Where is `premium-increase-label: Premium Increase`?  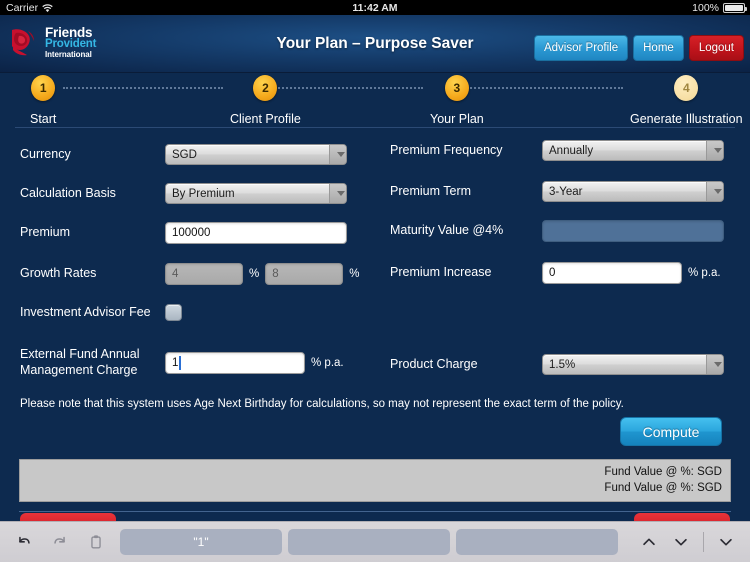
premium-increase-label: Premium Increase is located at coordinates (441, 272).